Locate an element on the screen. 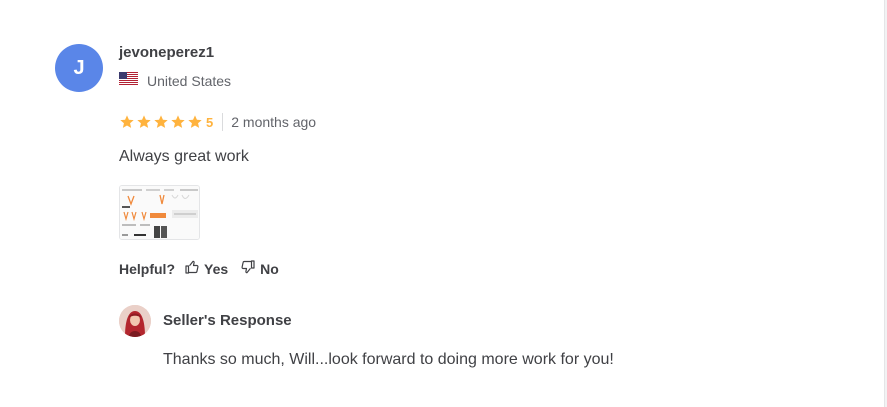  star-rating is located at coordinates (161, 122).